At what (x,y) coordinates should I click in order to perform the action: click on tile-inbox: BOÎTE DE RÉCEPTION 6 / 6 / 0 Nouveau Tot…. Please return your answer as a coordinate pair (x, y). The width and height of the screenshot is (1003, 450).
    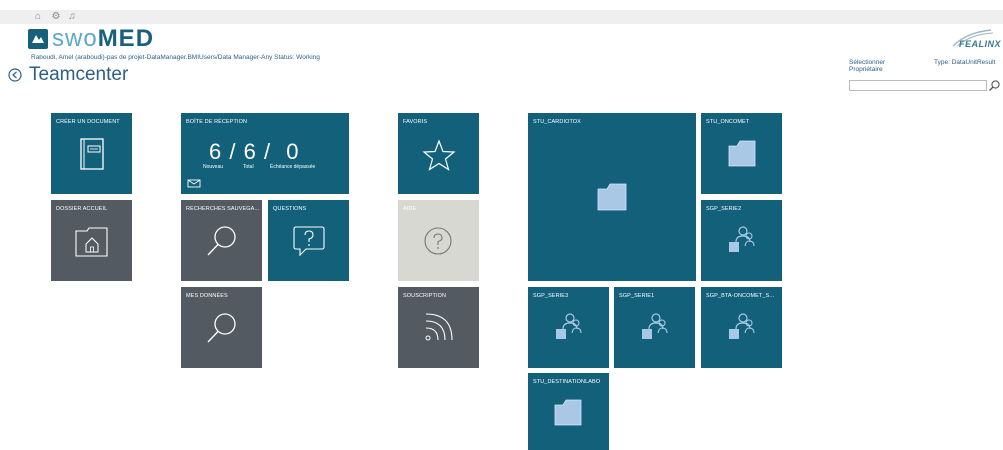
    Looking at the image, I should click on (265, 153).